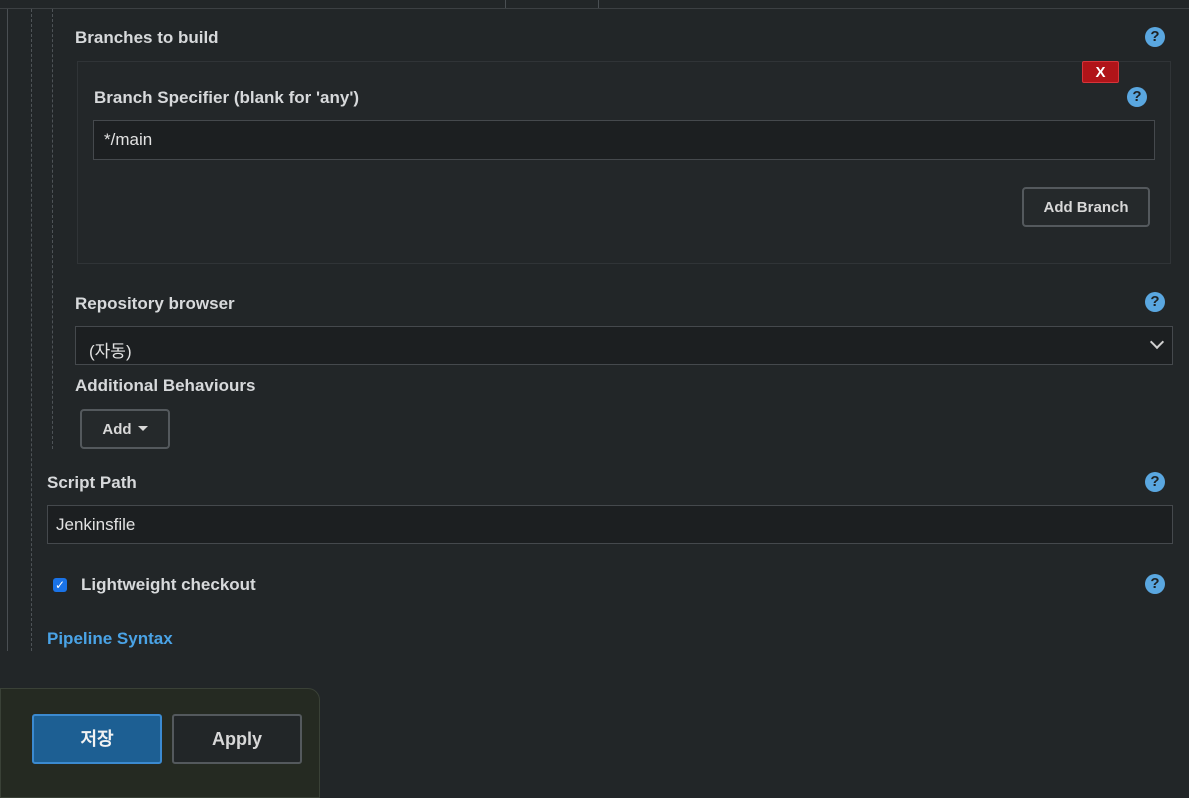  What do you see at coordinates (52, 229) in the screenshot?
I see `nesting-guide-inner` at bounding box center [52, 229].